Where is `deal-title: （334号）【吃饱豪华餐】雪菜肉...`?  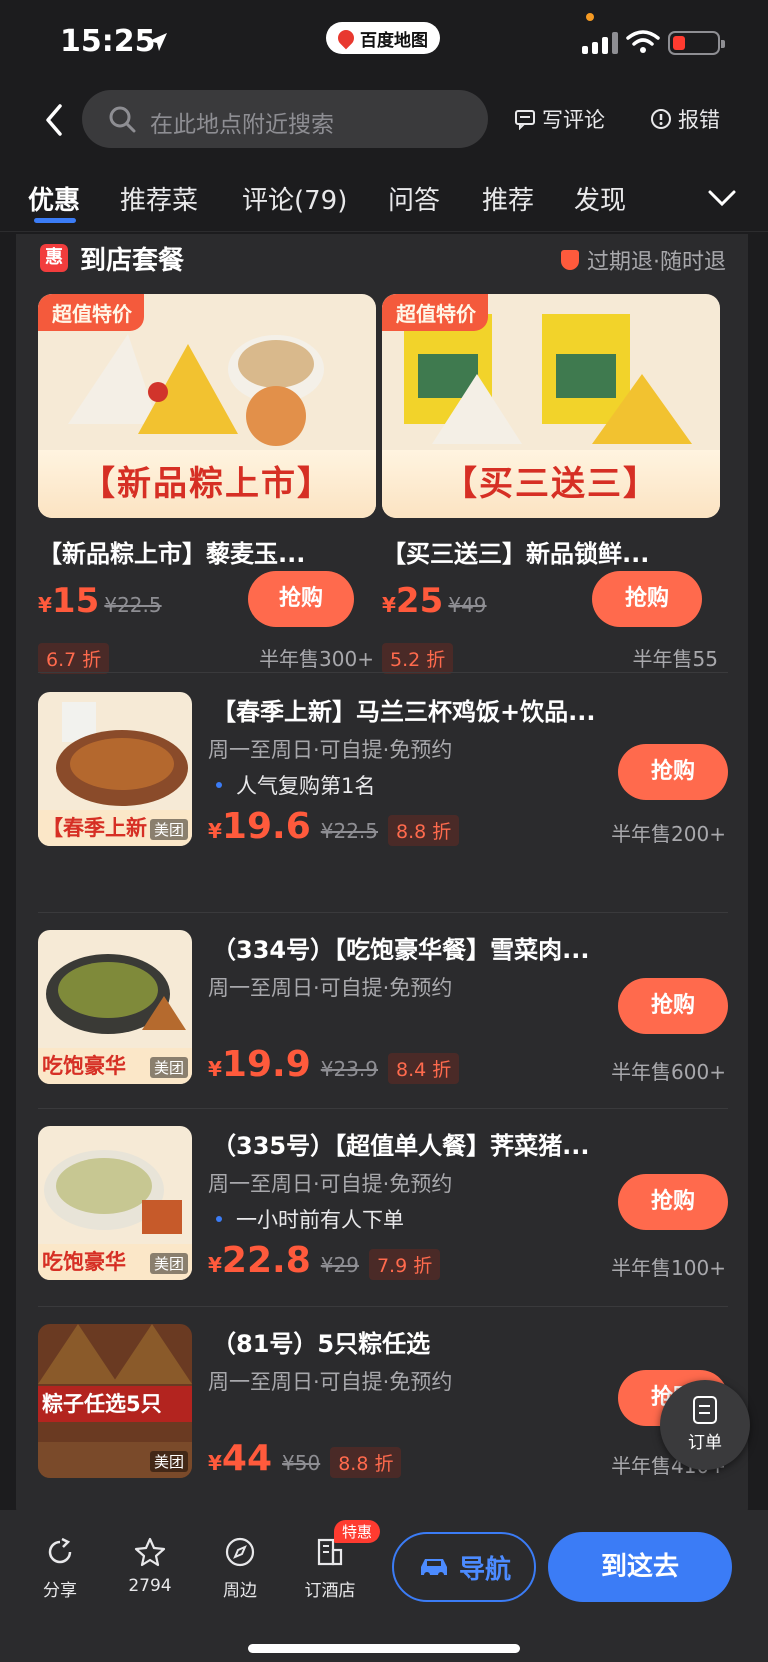 deal-title: （334号）【吃饱豪华餐】雪菜肉... is located at coordinates (401, 950).